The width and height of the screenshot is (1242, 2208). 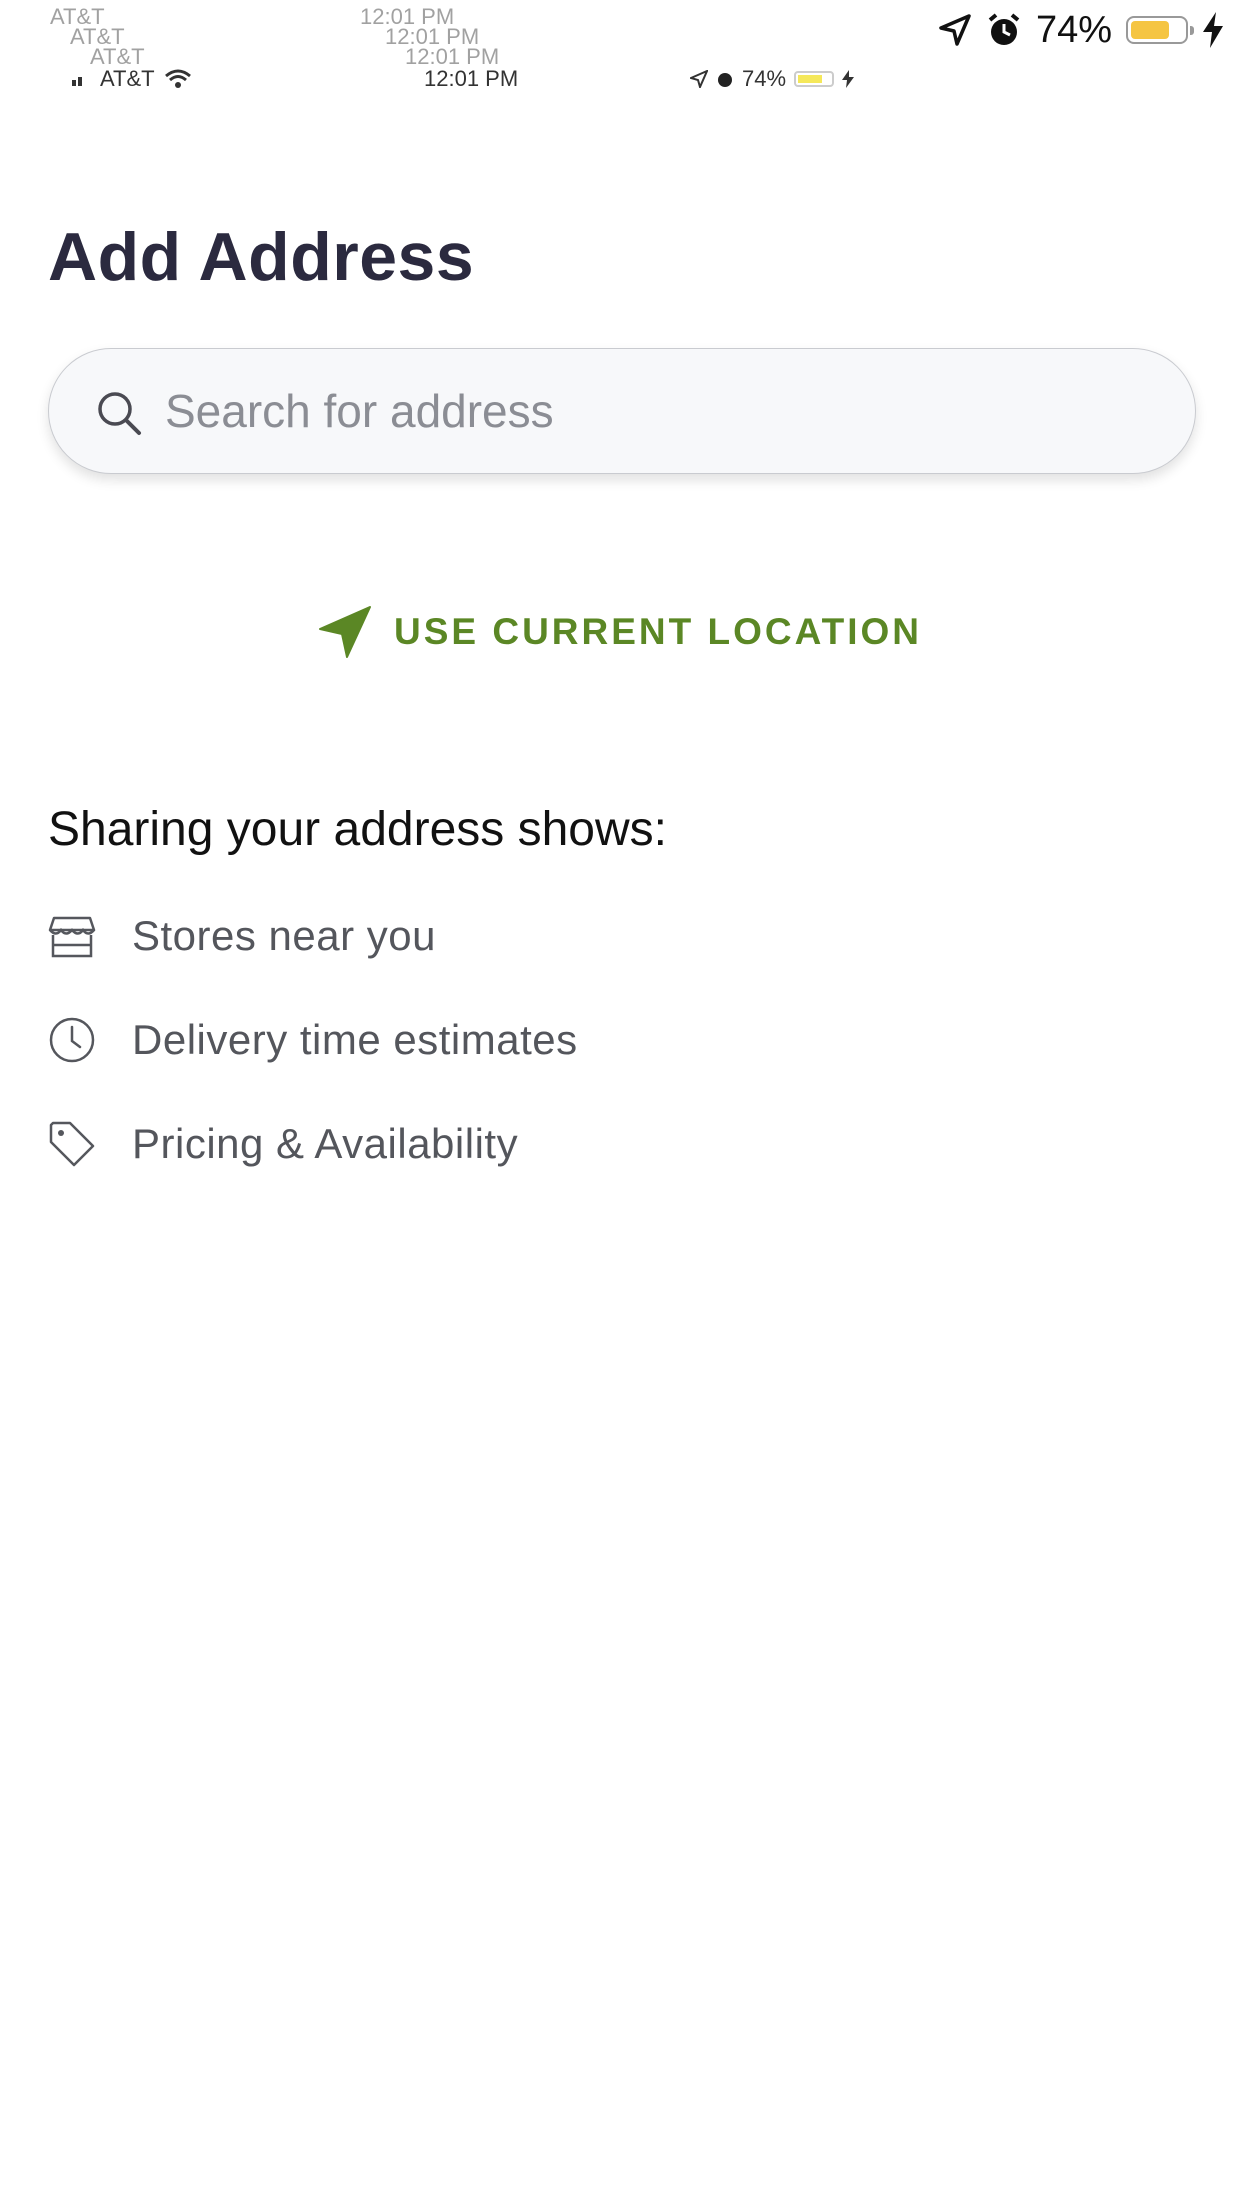 I want to click on benefit-item-delivery: Delivery time estimates, so click(x=313, y=1040).